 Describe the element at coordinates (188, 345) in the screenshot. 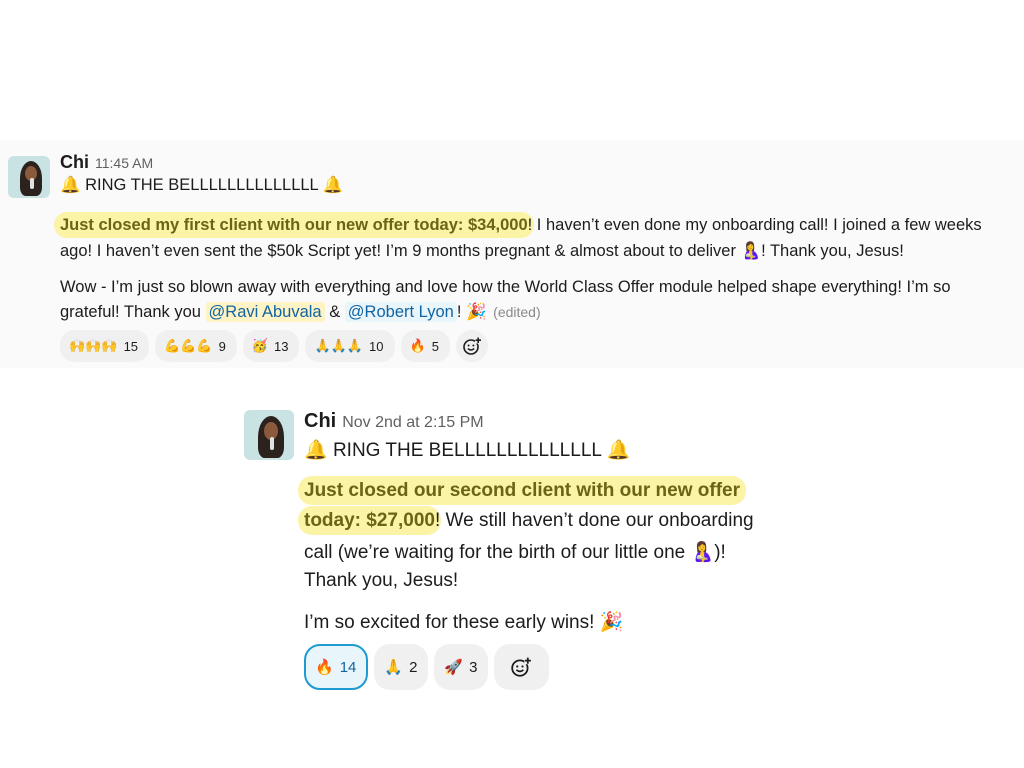

I see `flexed-biceps-icon: 💪💪💪` at that location.